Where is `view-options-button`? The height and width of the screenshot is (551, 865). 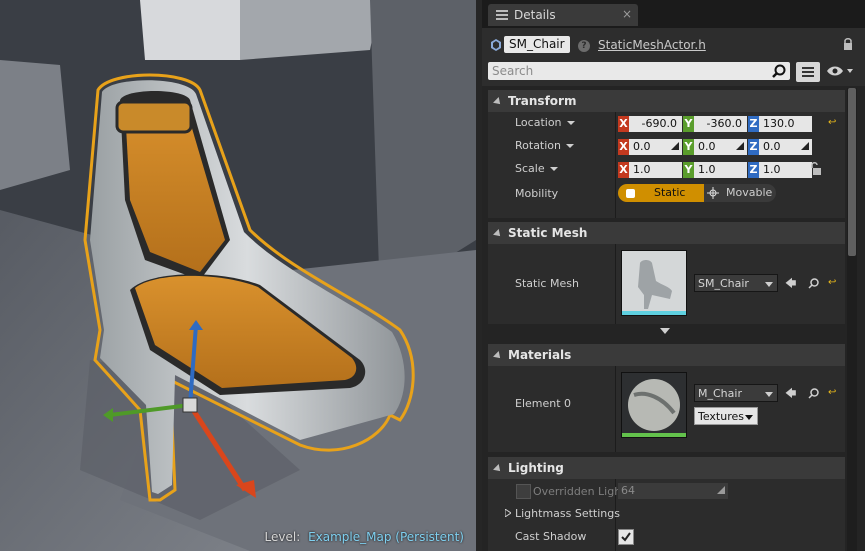 view-options-button is located at coordinates (808, 72).